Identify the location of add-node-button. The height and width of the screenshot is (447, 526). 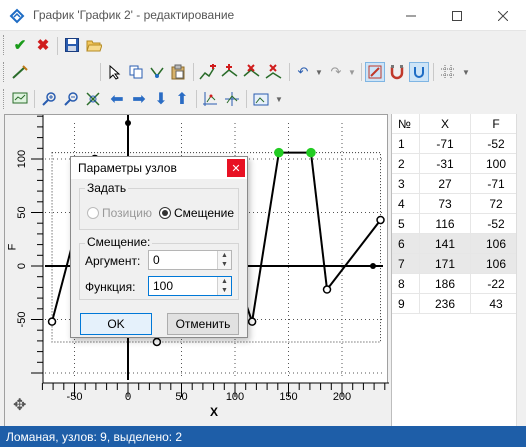
(208, 72).